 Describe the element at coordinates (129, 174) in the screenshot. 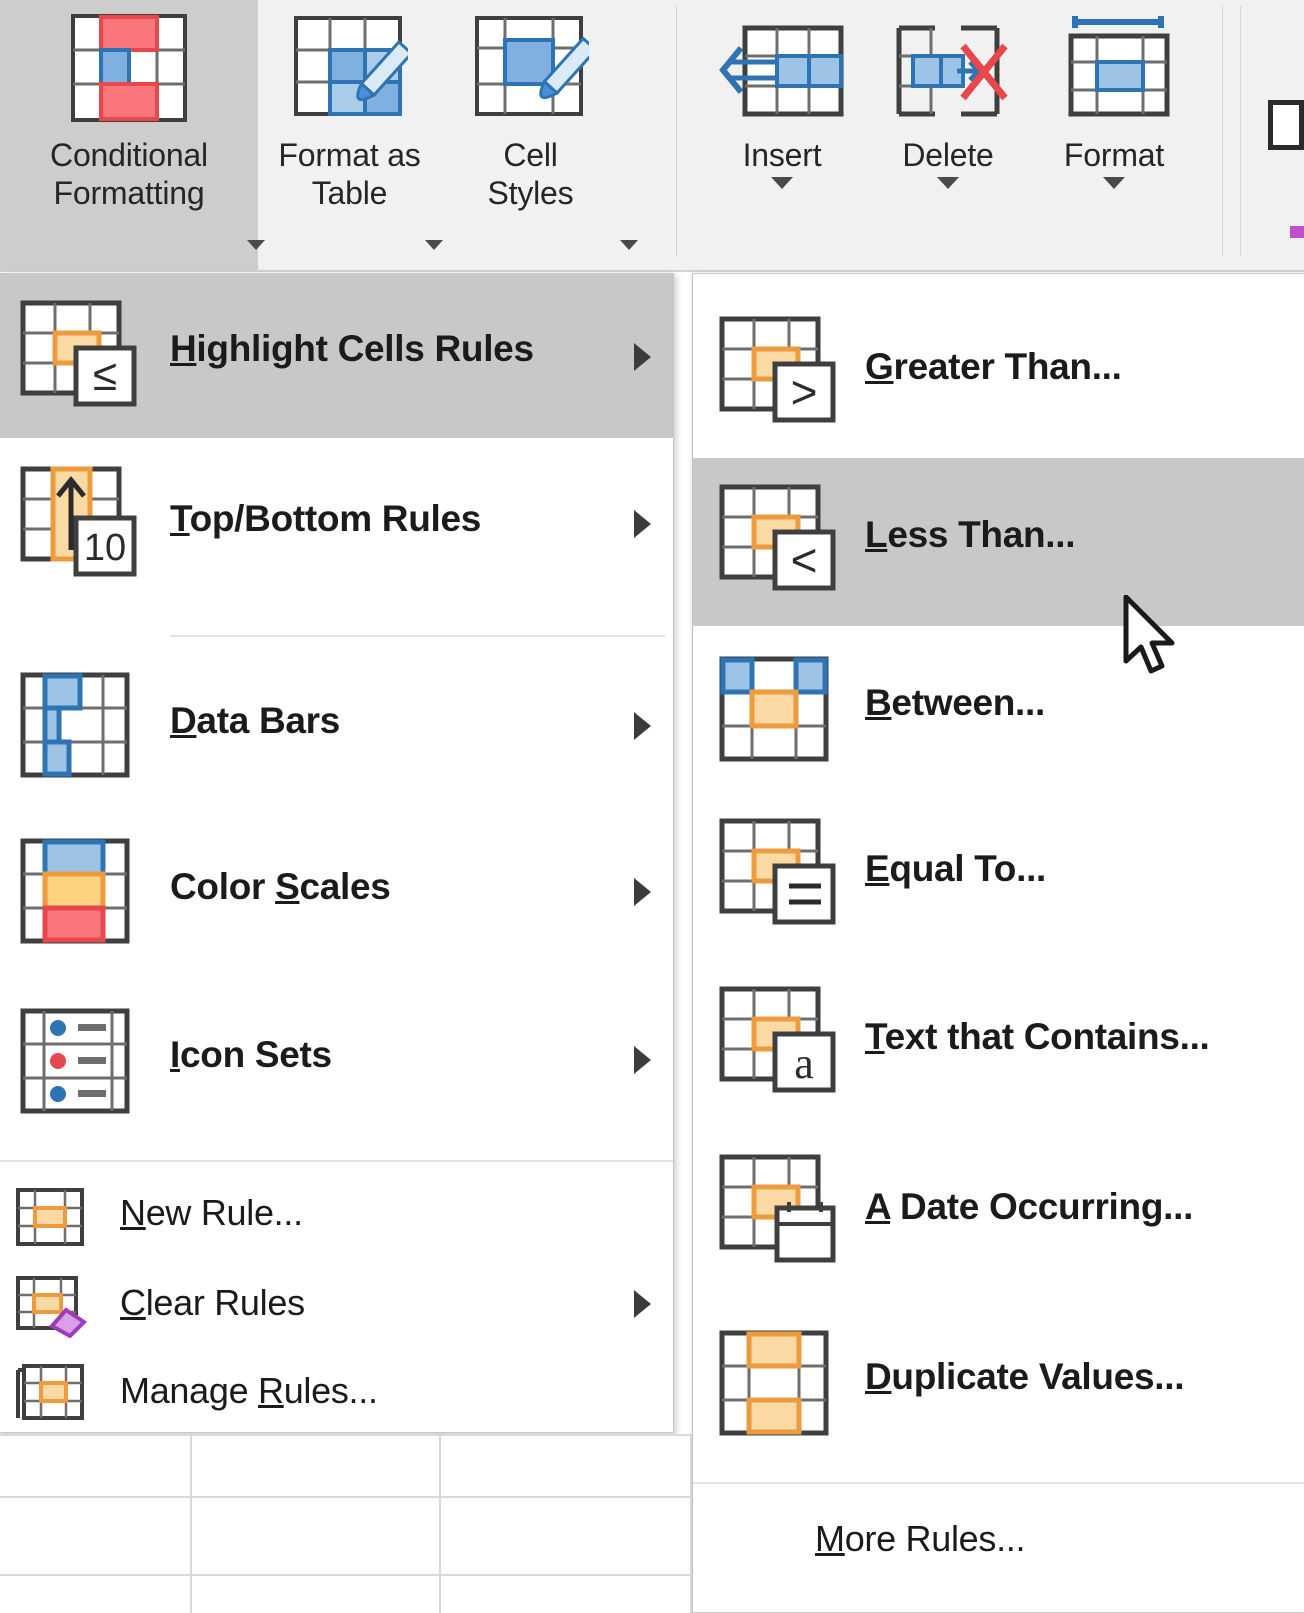

I see `ribbon-button-label: Conditional Formatting` at that location.